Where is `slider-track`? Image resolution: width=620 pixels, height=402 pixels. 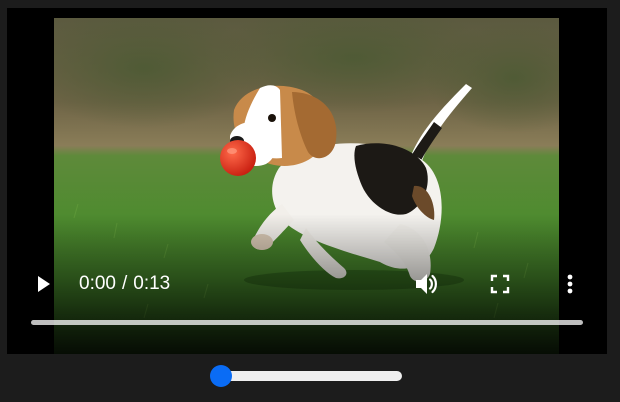
slider-track is located at coordinates (308, 376).